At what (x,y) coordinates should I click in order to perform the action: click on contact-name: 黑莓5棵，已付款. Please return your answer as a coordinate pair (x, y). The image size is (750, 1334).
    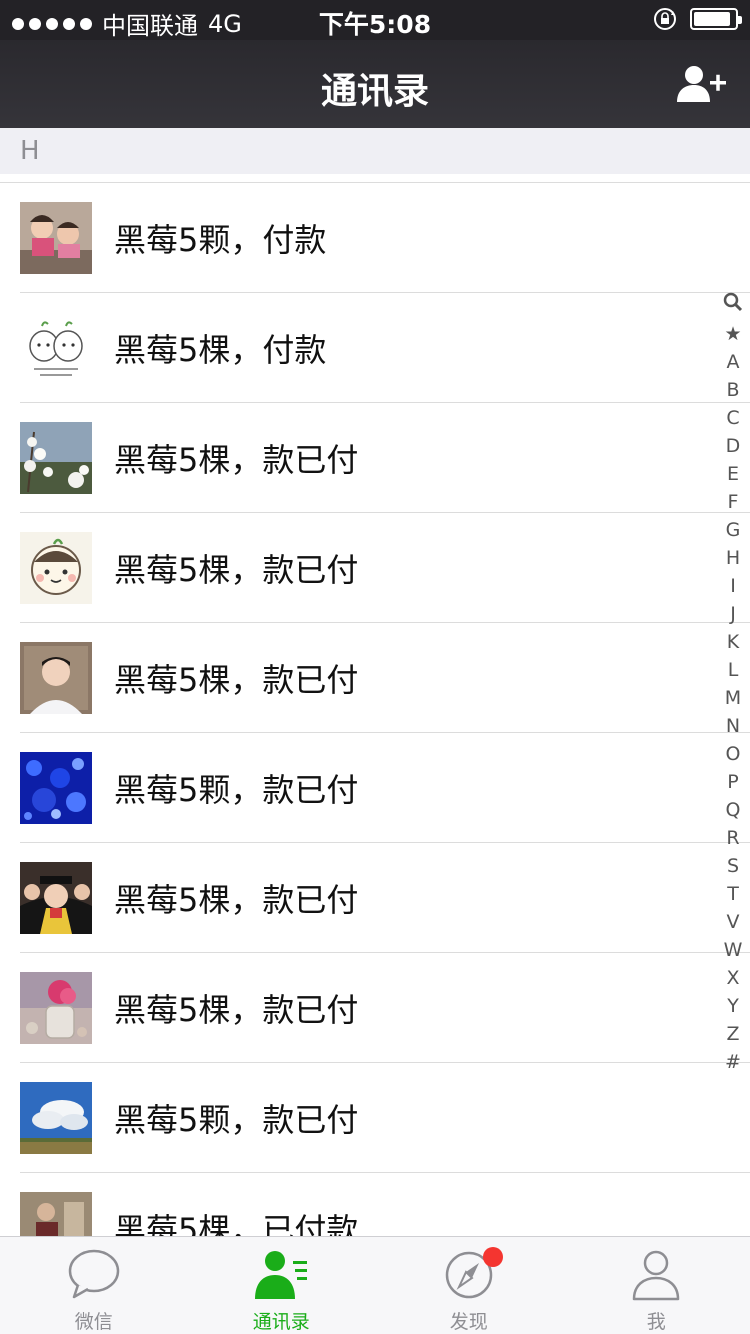
    Looking at the image, I should click on (236, 1223).